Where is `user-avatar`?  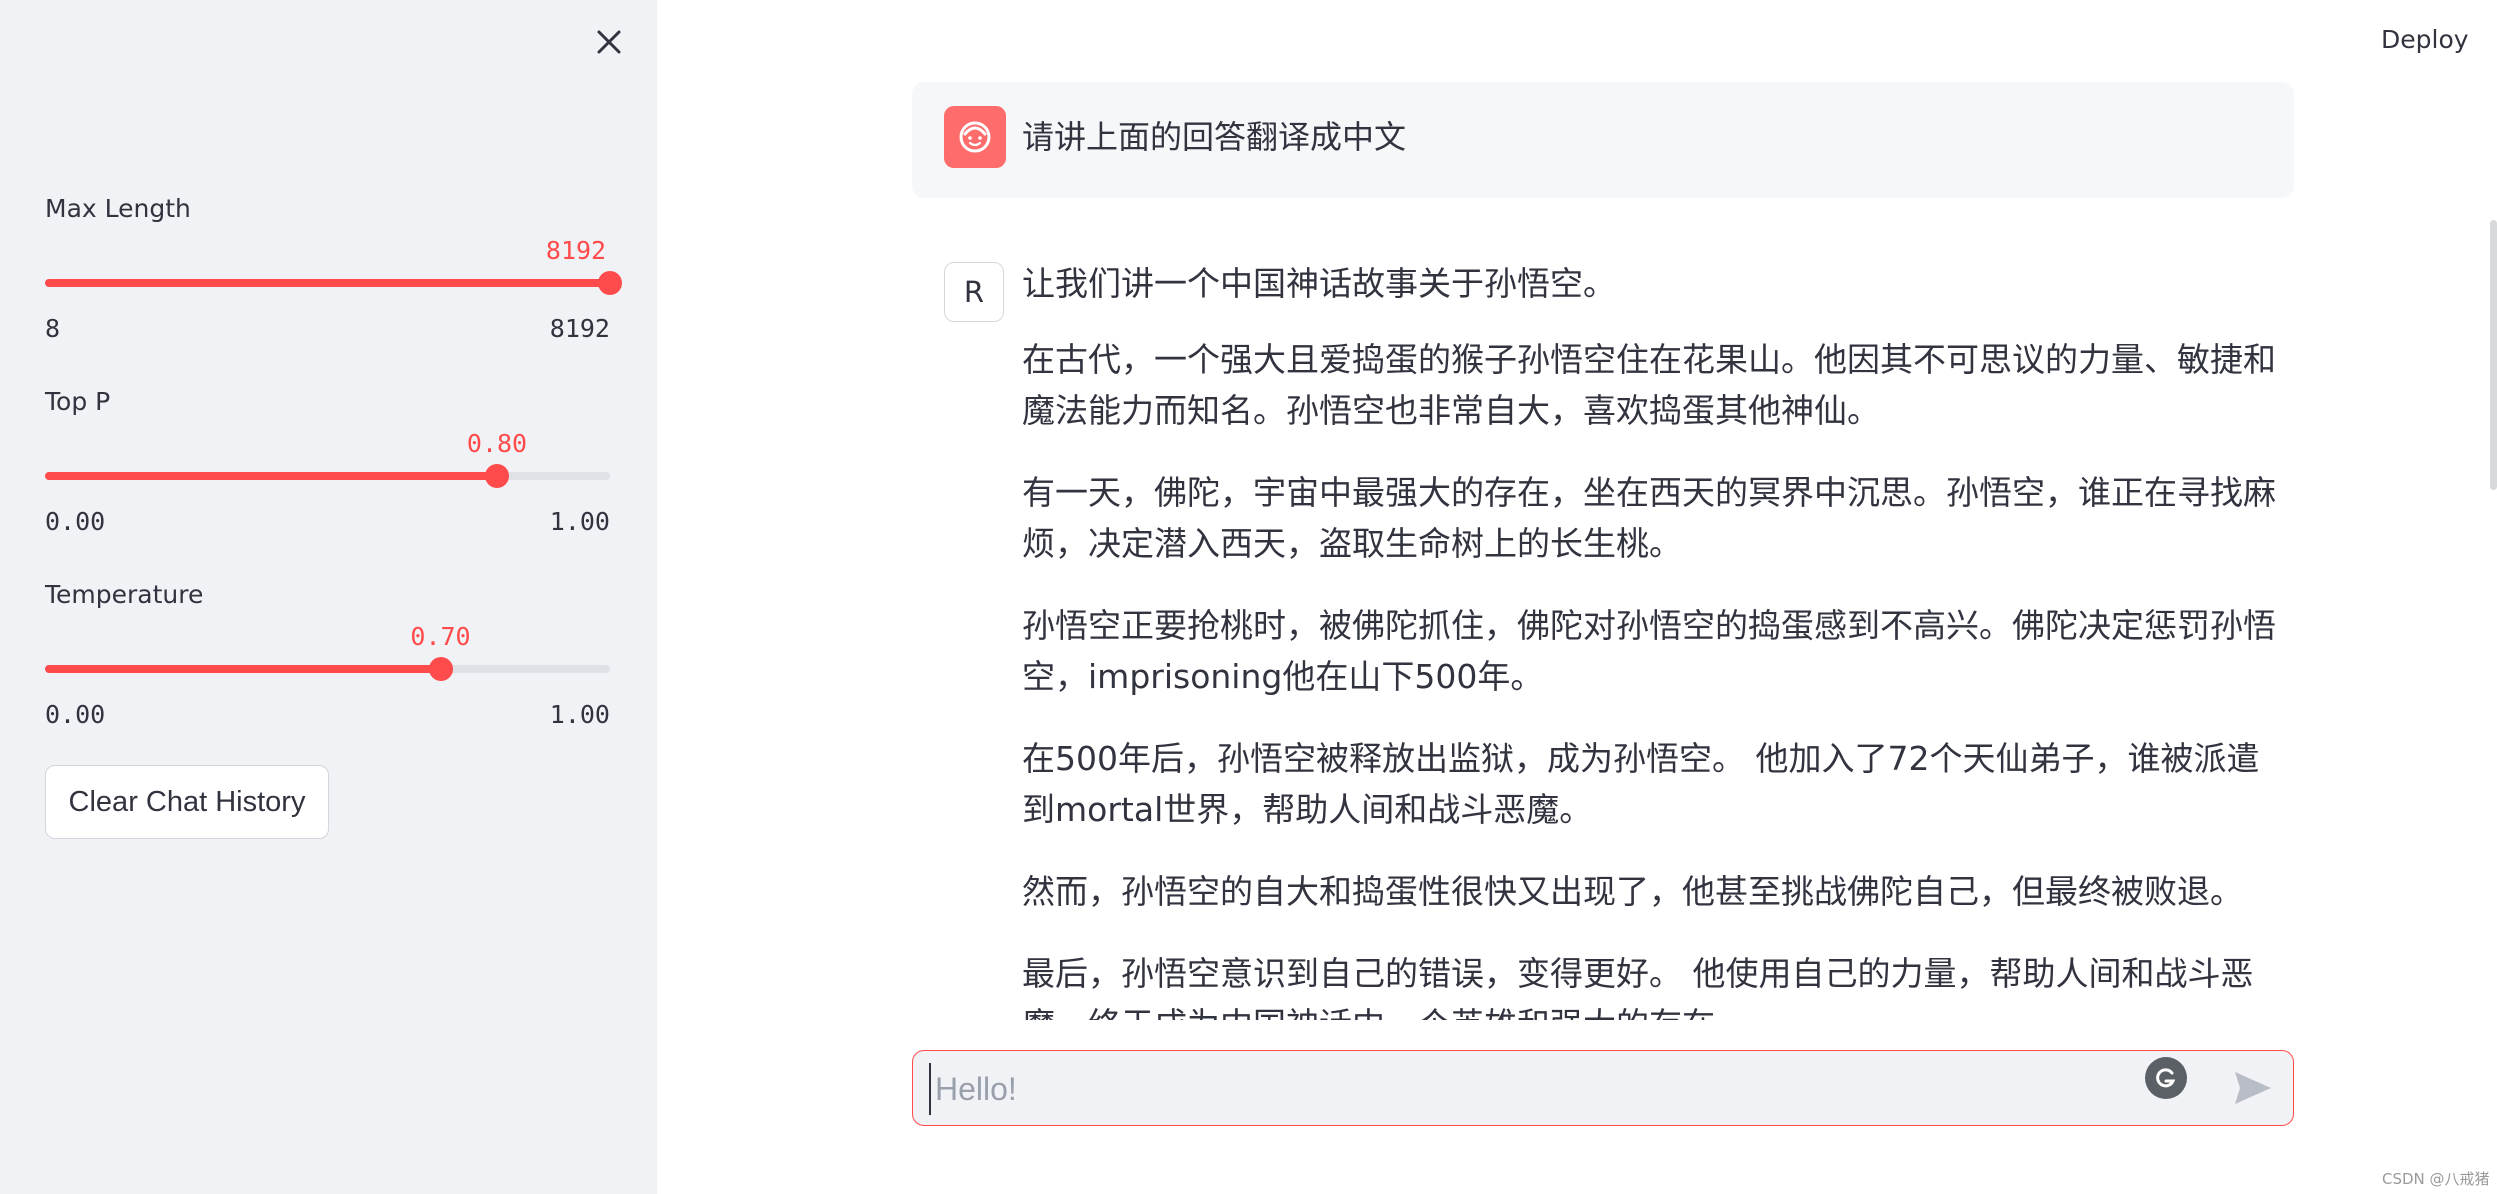
user-avatar is located at coordinates (975, 137).